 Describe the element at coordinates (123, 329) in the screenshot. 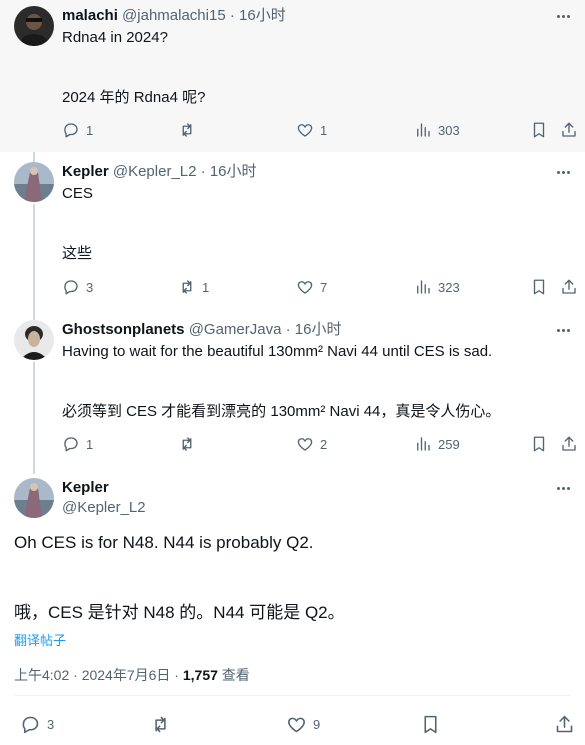

I see `author-name: Ghostsonplanets` at that location.